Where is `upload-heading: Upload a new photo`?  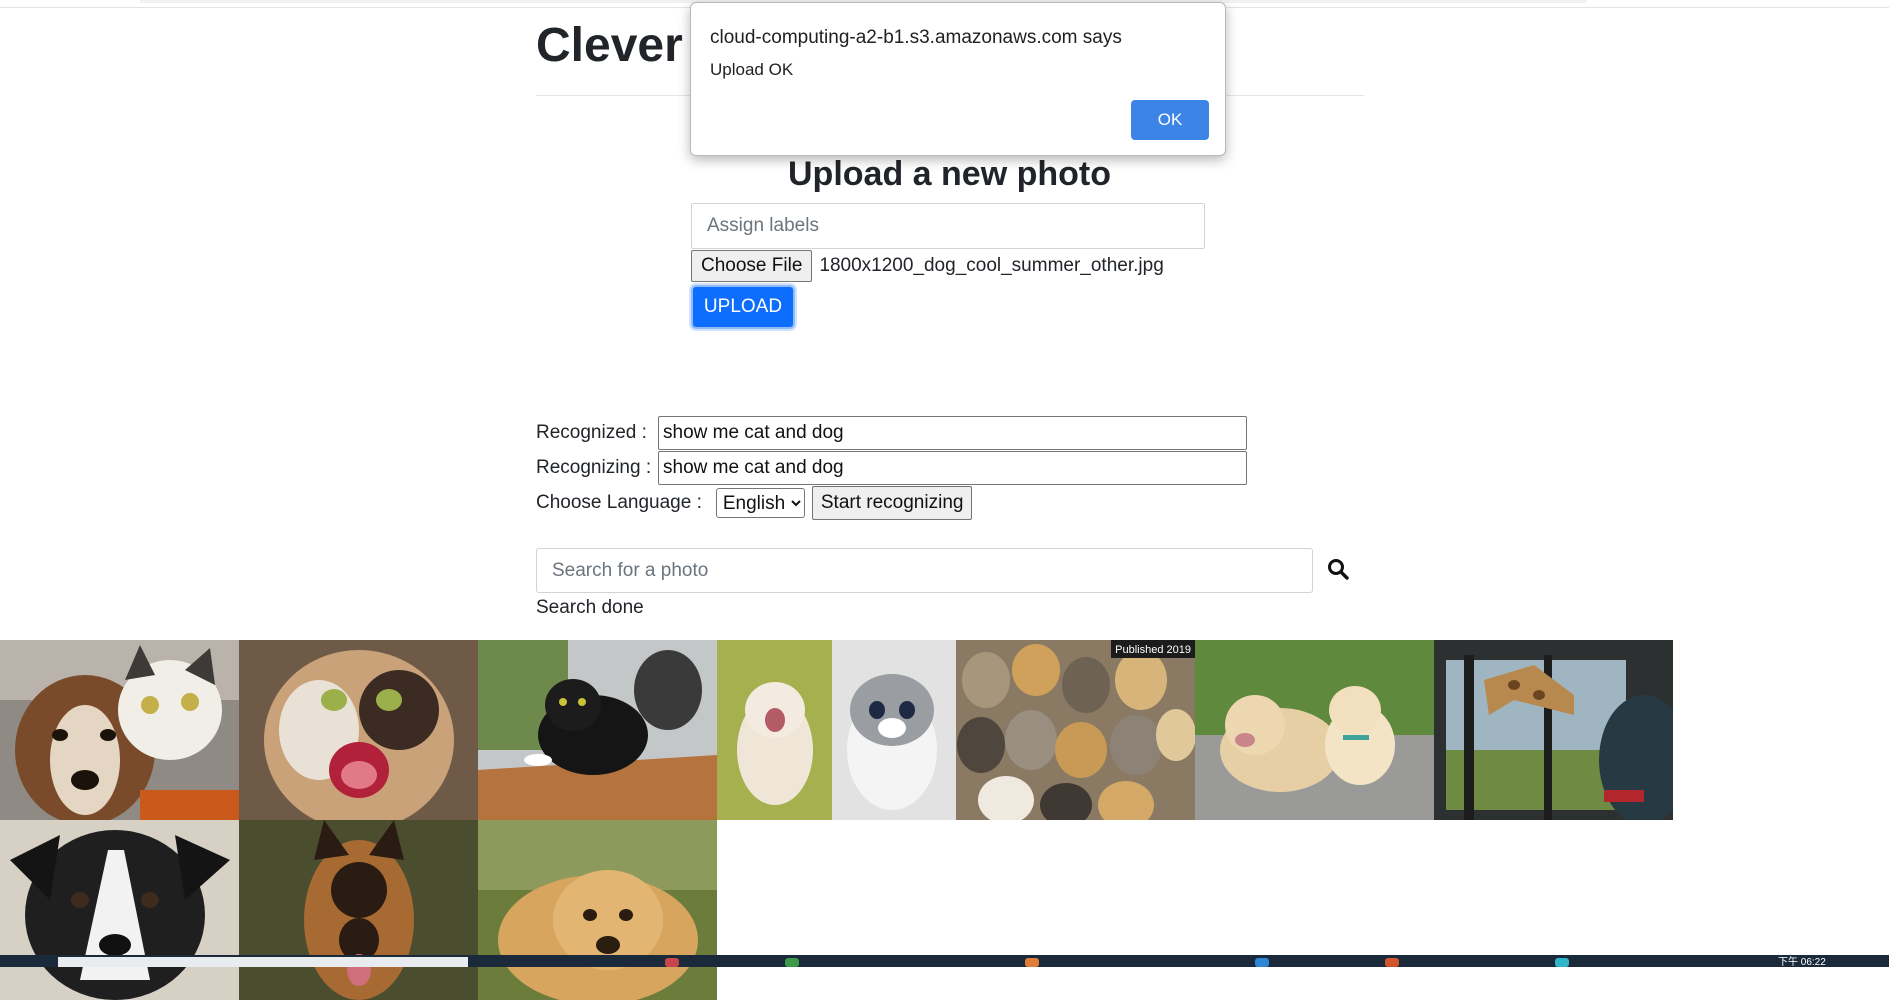 upload-heading: Upload a new photo is located at coordinates (949, 174).